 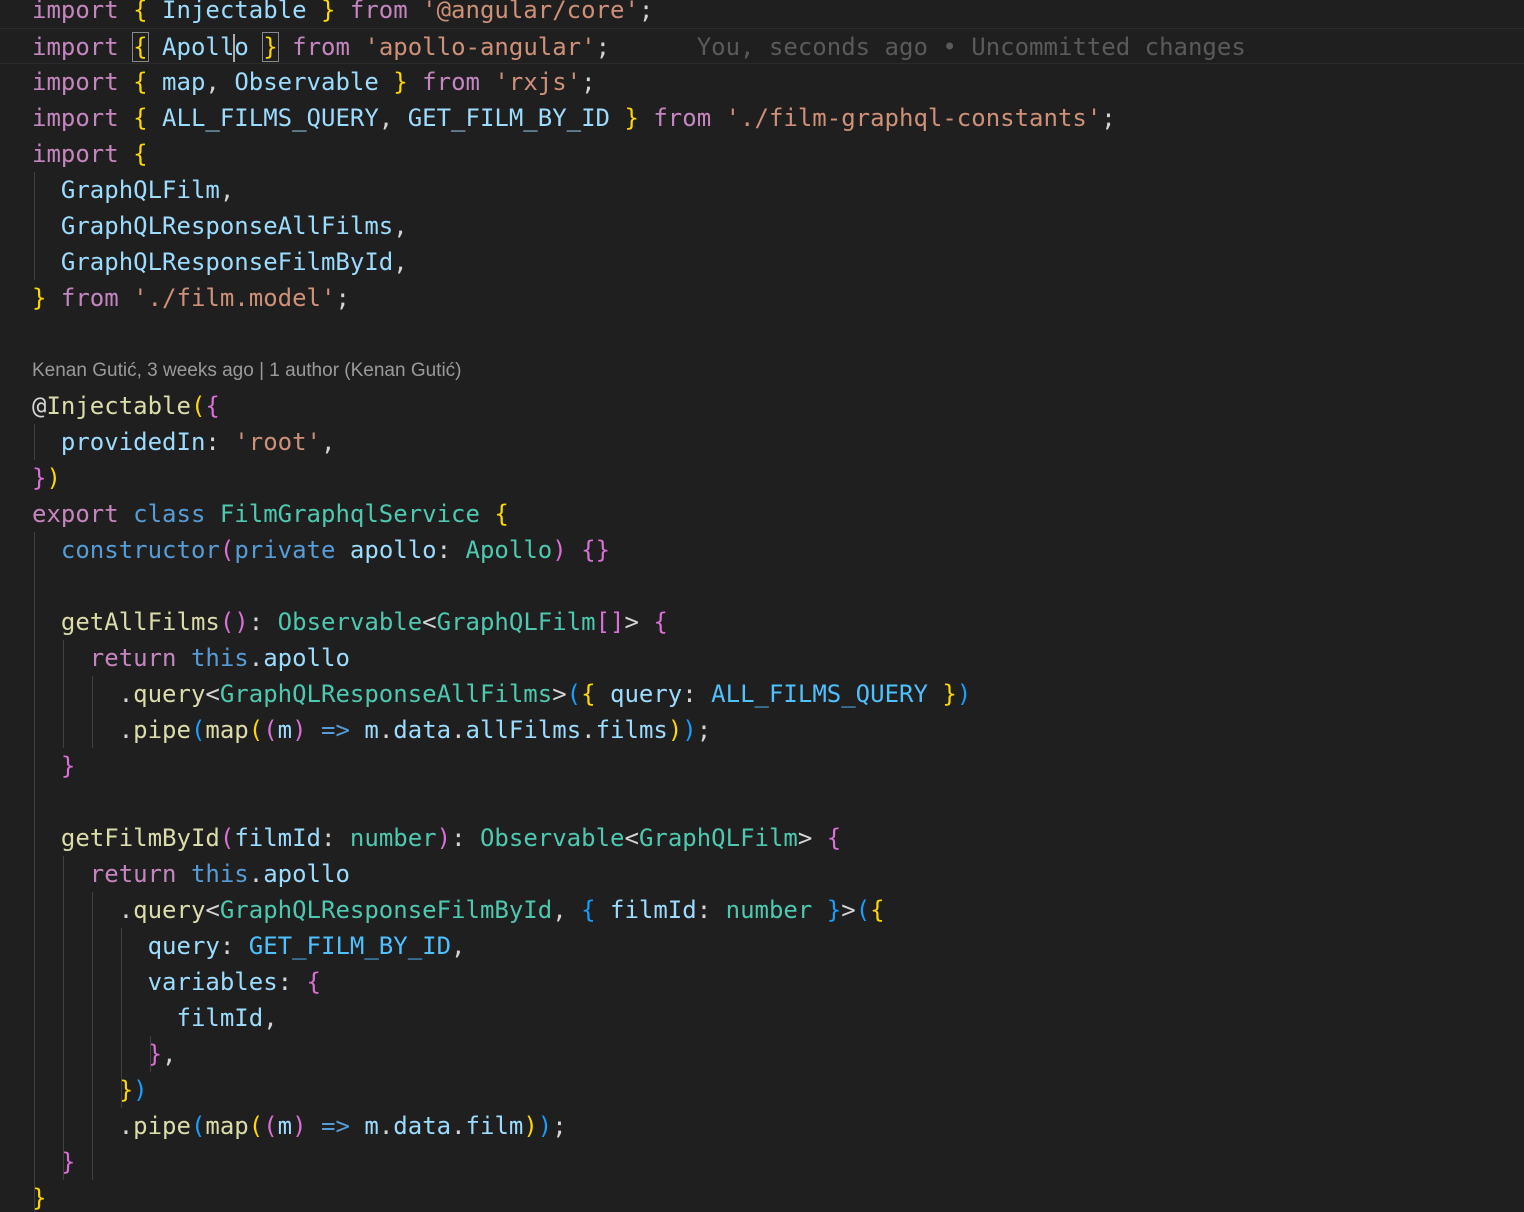 What do you see at coordinates (191, 298) in the screenshot?
I see `code-text: } from './film.model';` at bounding box center [191, 298].